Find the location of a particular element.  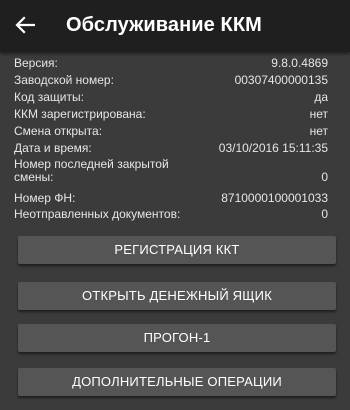

info-label: Неотправленных документов: is located at coordinates (97, 214).